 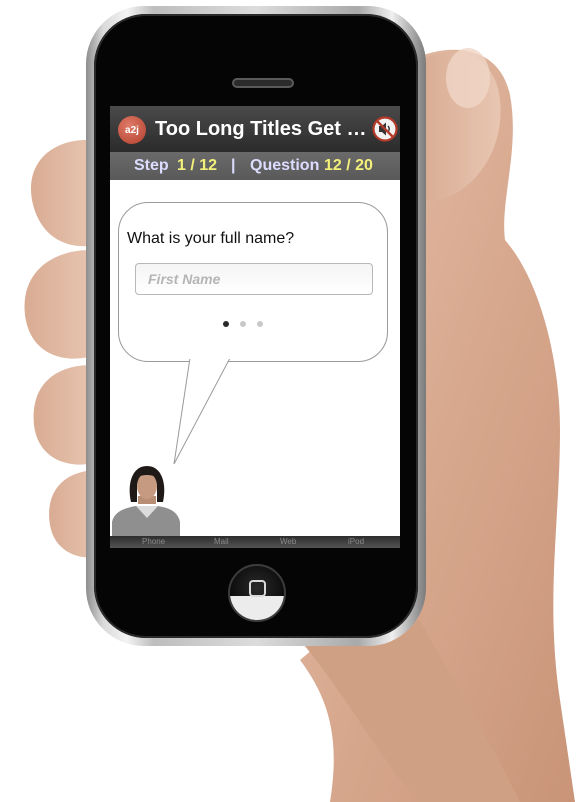 What do you see at coordinates (132, 130) in the screenshot?
I see `app-logo: a2j` at bounding box center [132, 130].